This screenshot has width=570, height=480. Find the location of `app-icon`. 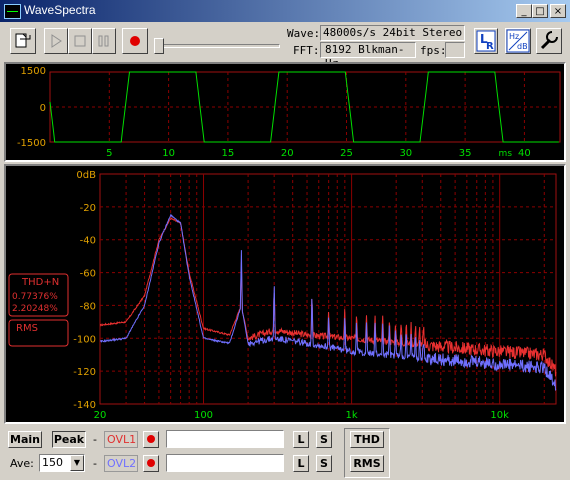

app-icon is located at coordinates (12, 11).